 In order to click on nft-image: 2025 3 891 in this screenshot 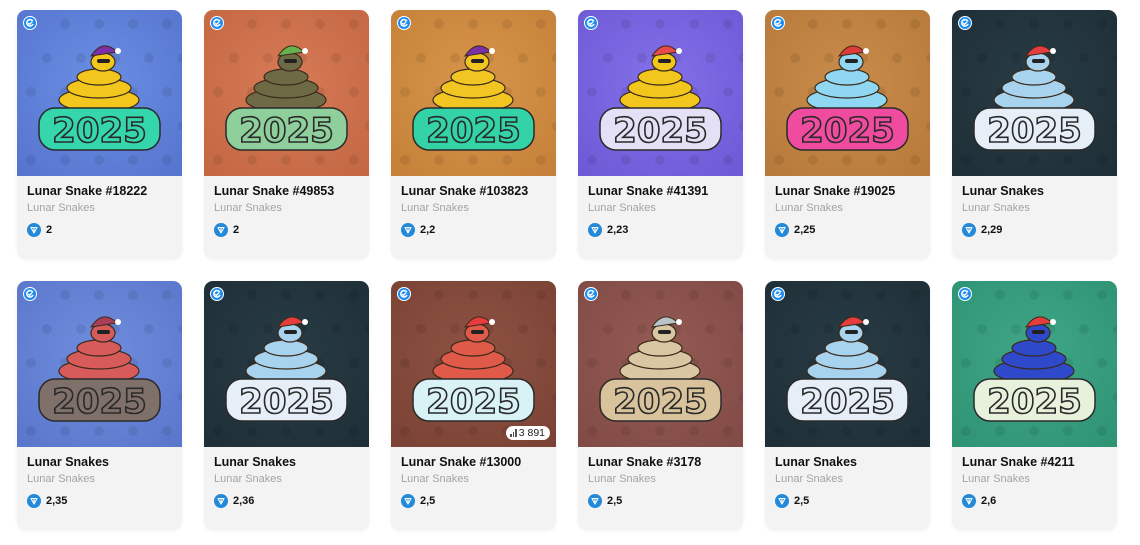, I will do `click(473, 364)`.